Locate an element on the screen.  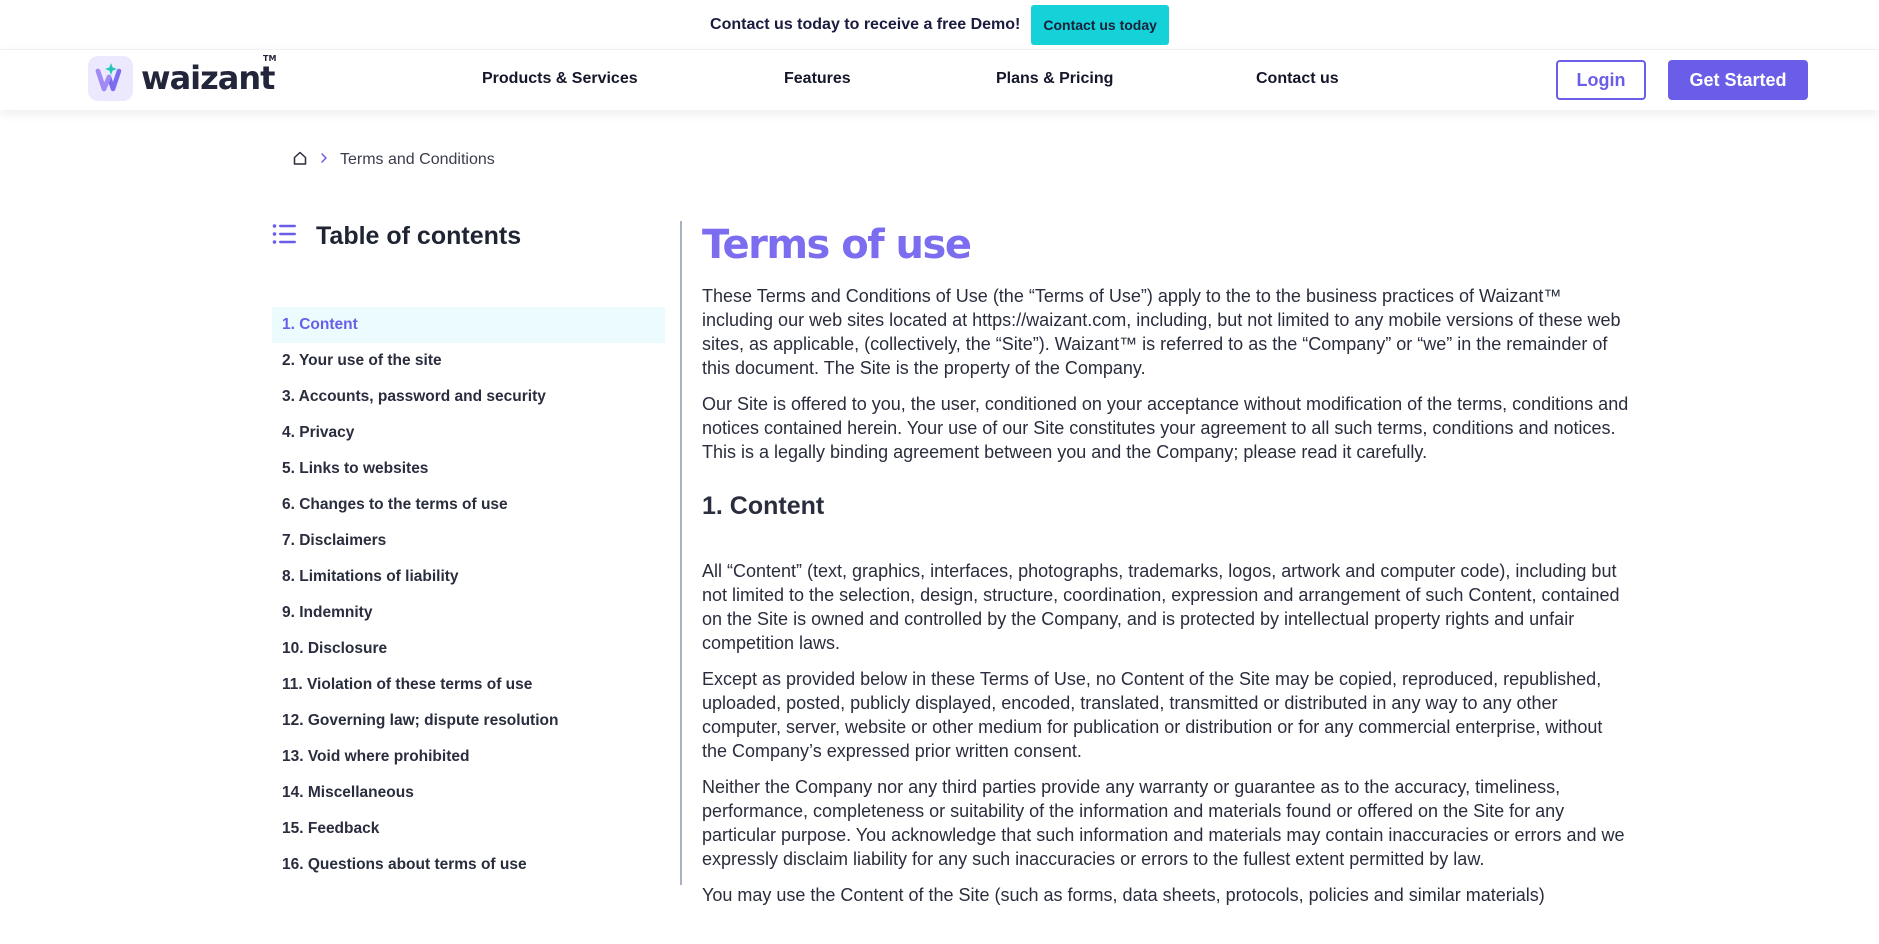
contact-us-today-button: Contact us today is located at coordinates (1100, 24).